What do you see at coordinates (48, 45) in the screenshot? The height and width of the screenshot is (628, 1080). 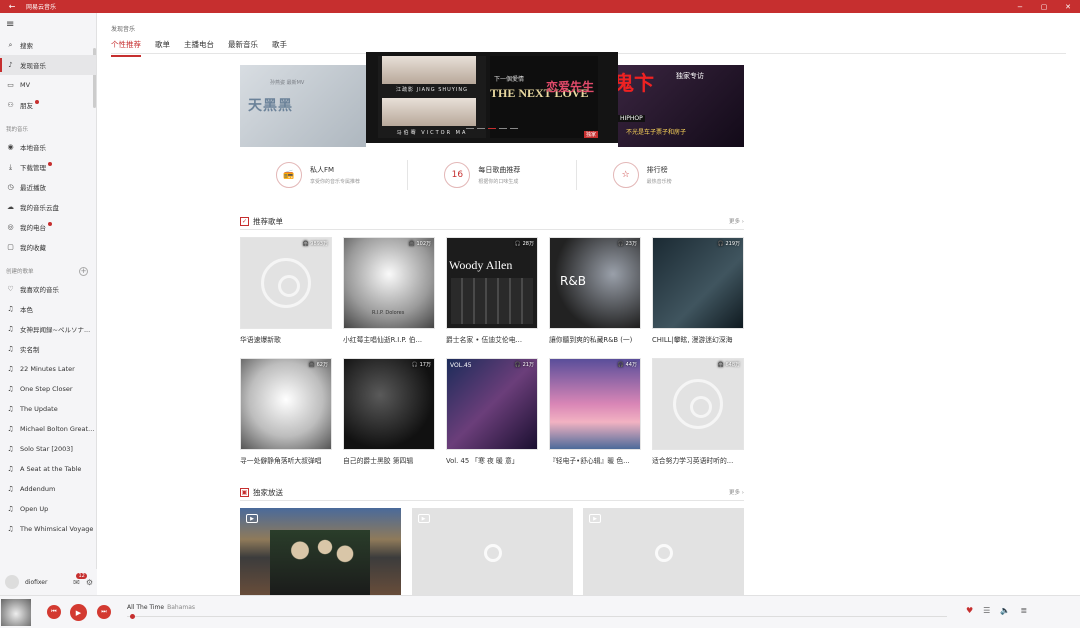 I see `sidebar-item-0: ⌕ 搜索` at bounding box center [48, 45].